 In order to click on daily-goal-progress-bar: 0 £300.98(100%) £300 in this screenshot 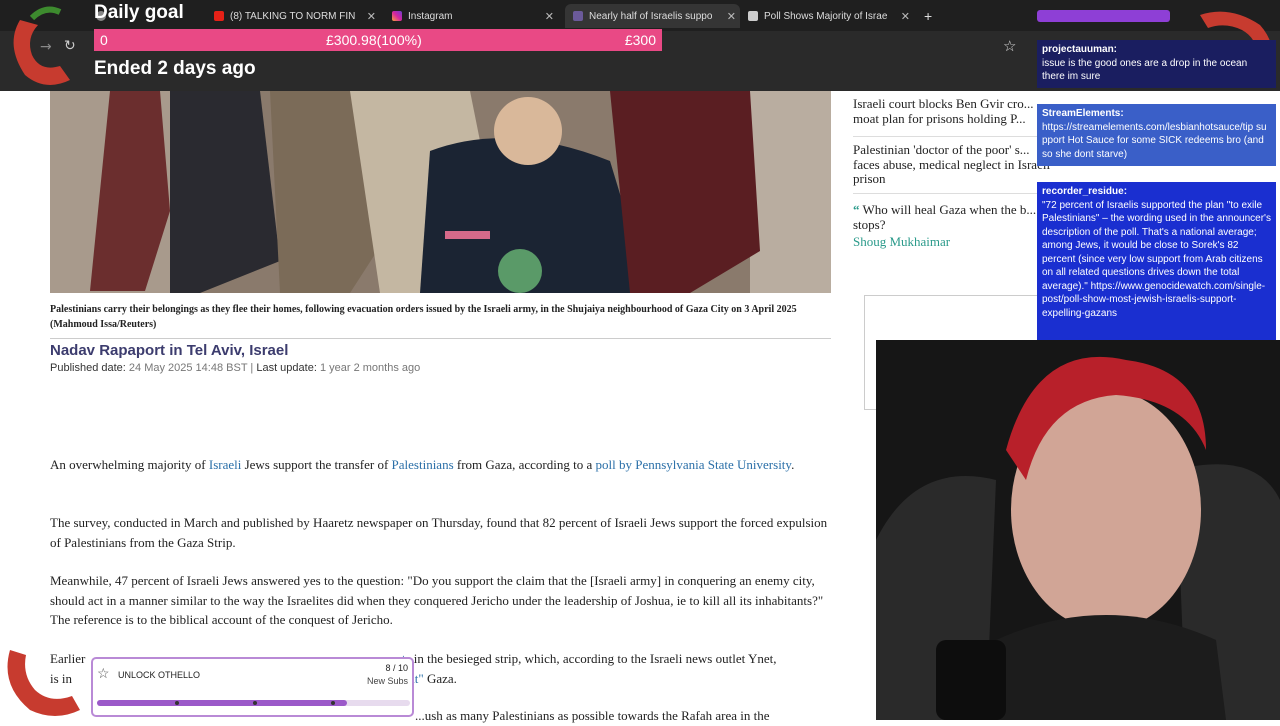, I will do `click(378, 40)`.